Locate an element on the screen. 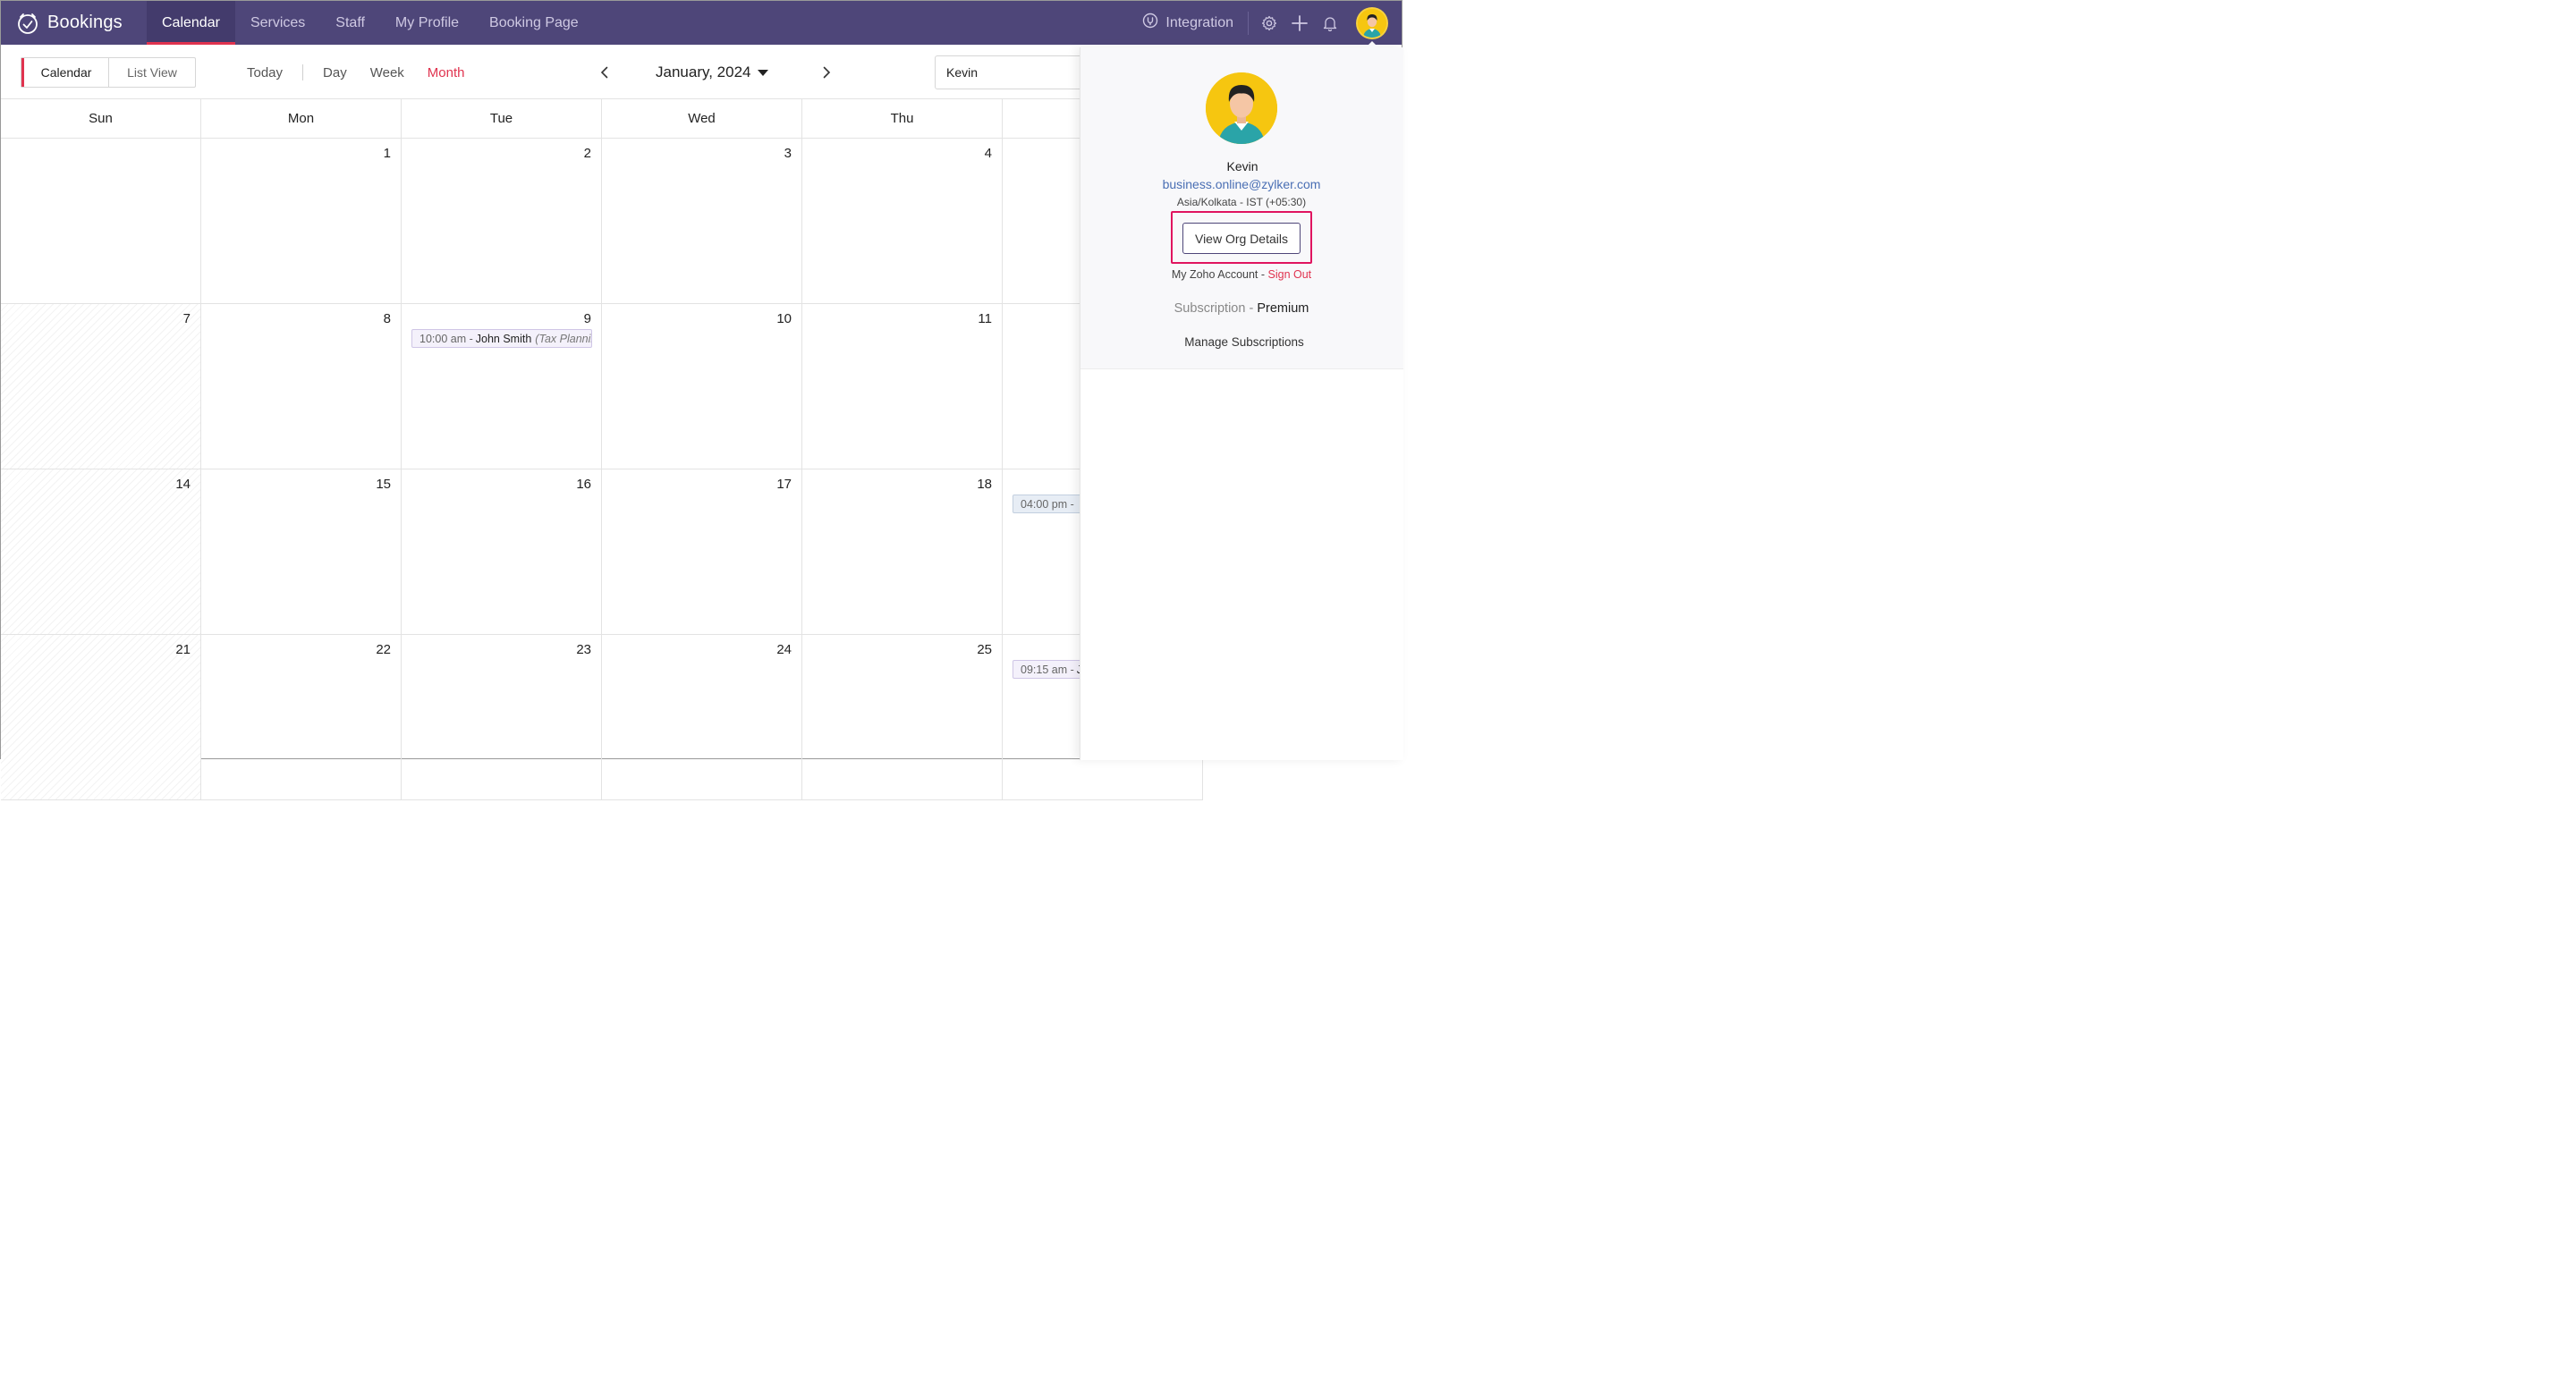 The width and height of the screenshot is (2576, 1395). week-range-button: Week is located at coordinates (387, 72).